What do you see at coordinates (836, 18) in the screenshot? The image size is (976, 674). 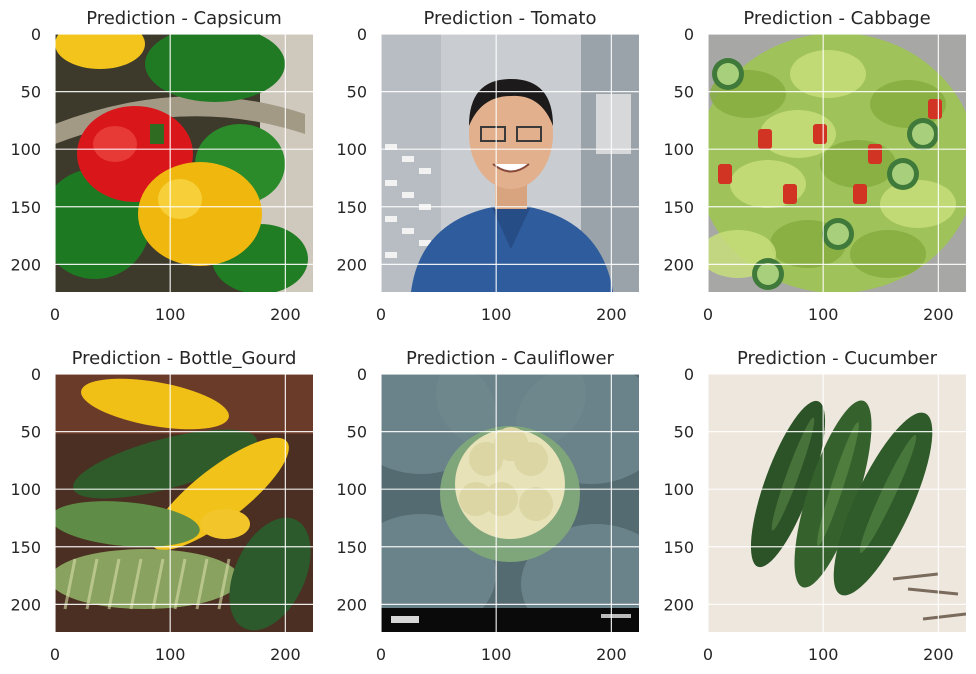 I see `panel-title: Prediction - Cabbage` at bounding box center [836, 18].